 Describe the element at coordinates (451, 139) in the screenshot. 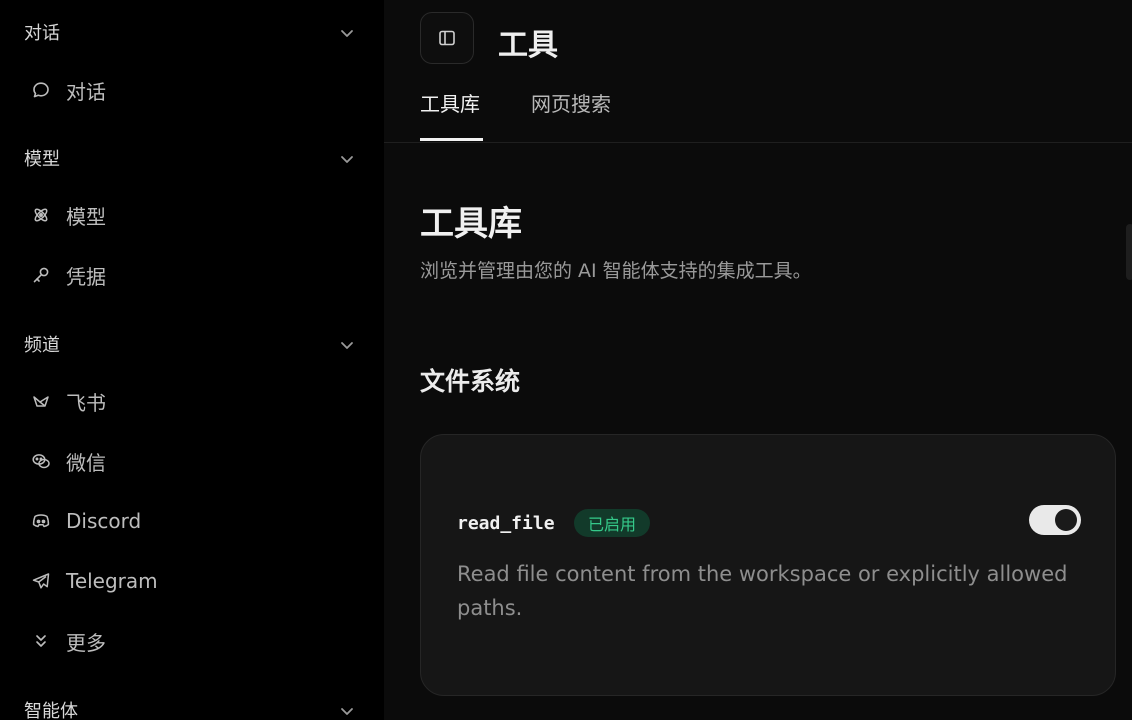

I see `active-tab-indicator` at that location.